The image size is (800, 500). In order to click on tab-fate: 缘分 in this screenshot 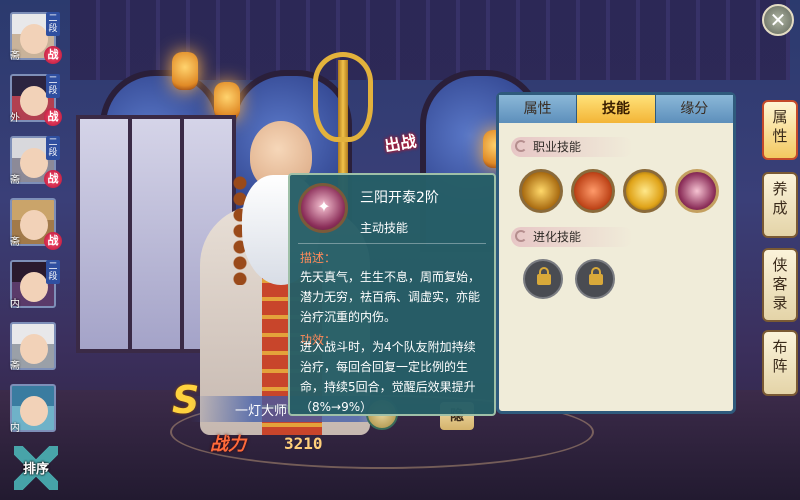, I will do `click(694, 109)`.